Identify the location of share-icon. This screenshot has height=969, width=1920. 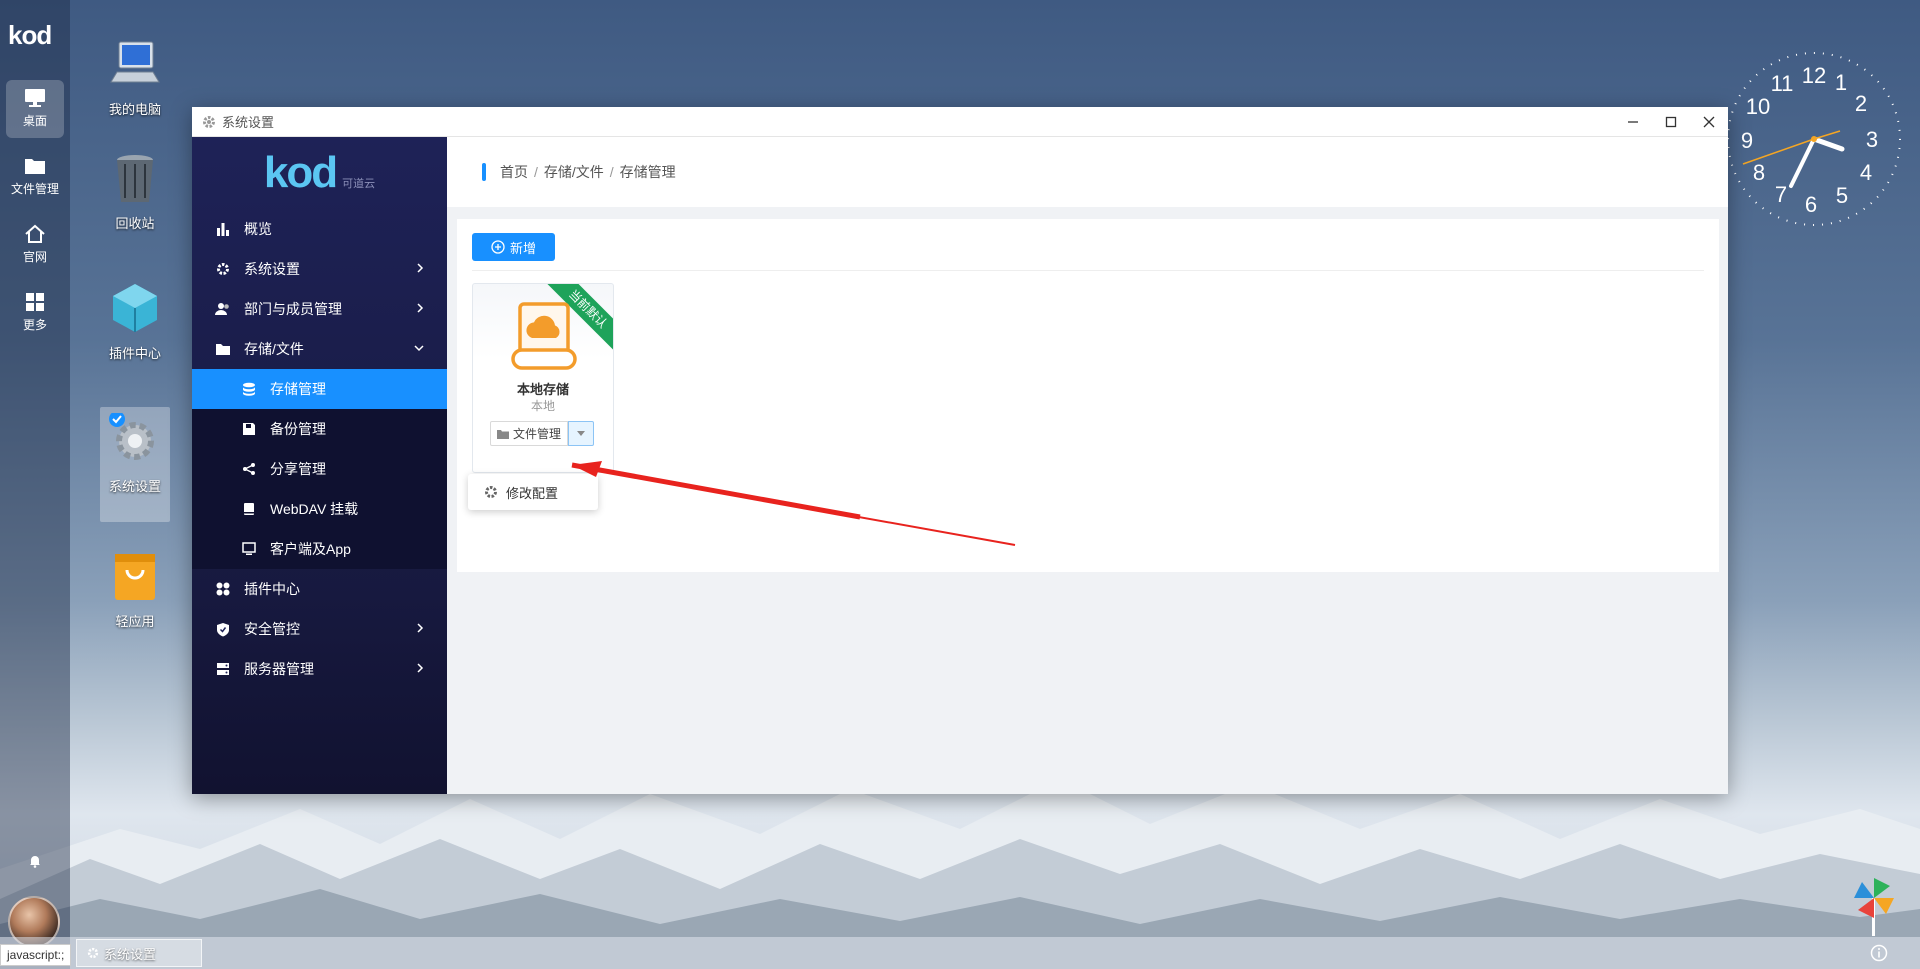
(249, 469).